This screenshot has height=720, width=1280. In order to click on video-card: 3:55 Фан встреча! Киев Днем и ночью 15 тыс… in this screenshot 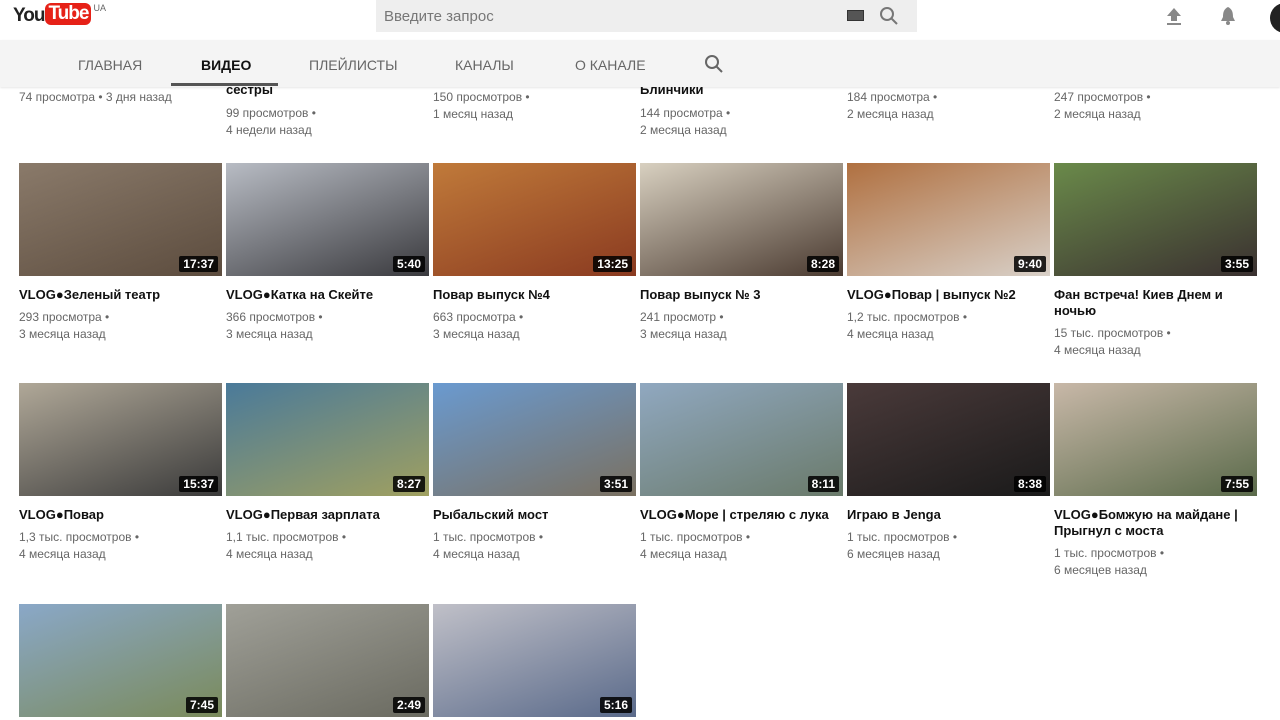, I will do `click(1155, 261)`.